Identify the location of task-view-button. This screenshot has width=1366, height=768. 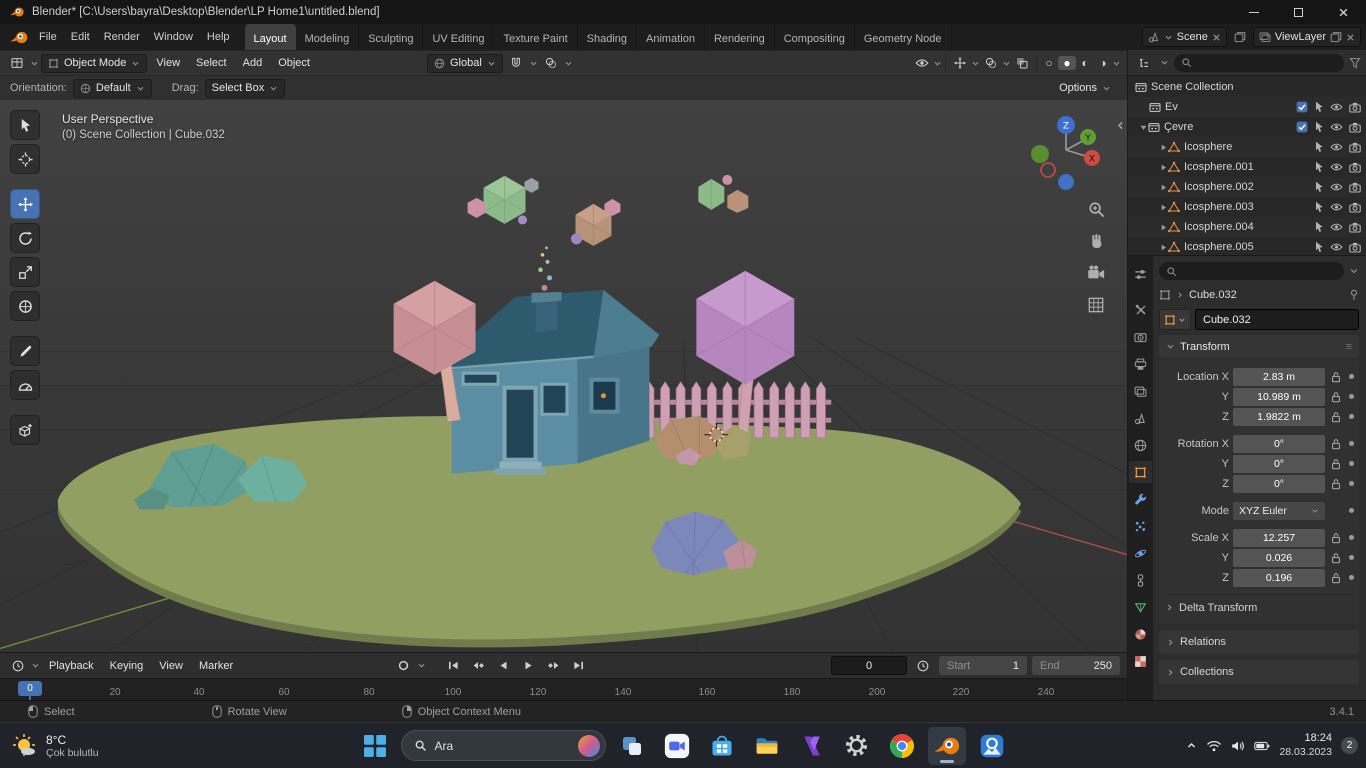
(632, 746).